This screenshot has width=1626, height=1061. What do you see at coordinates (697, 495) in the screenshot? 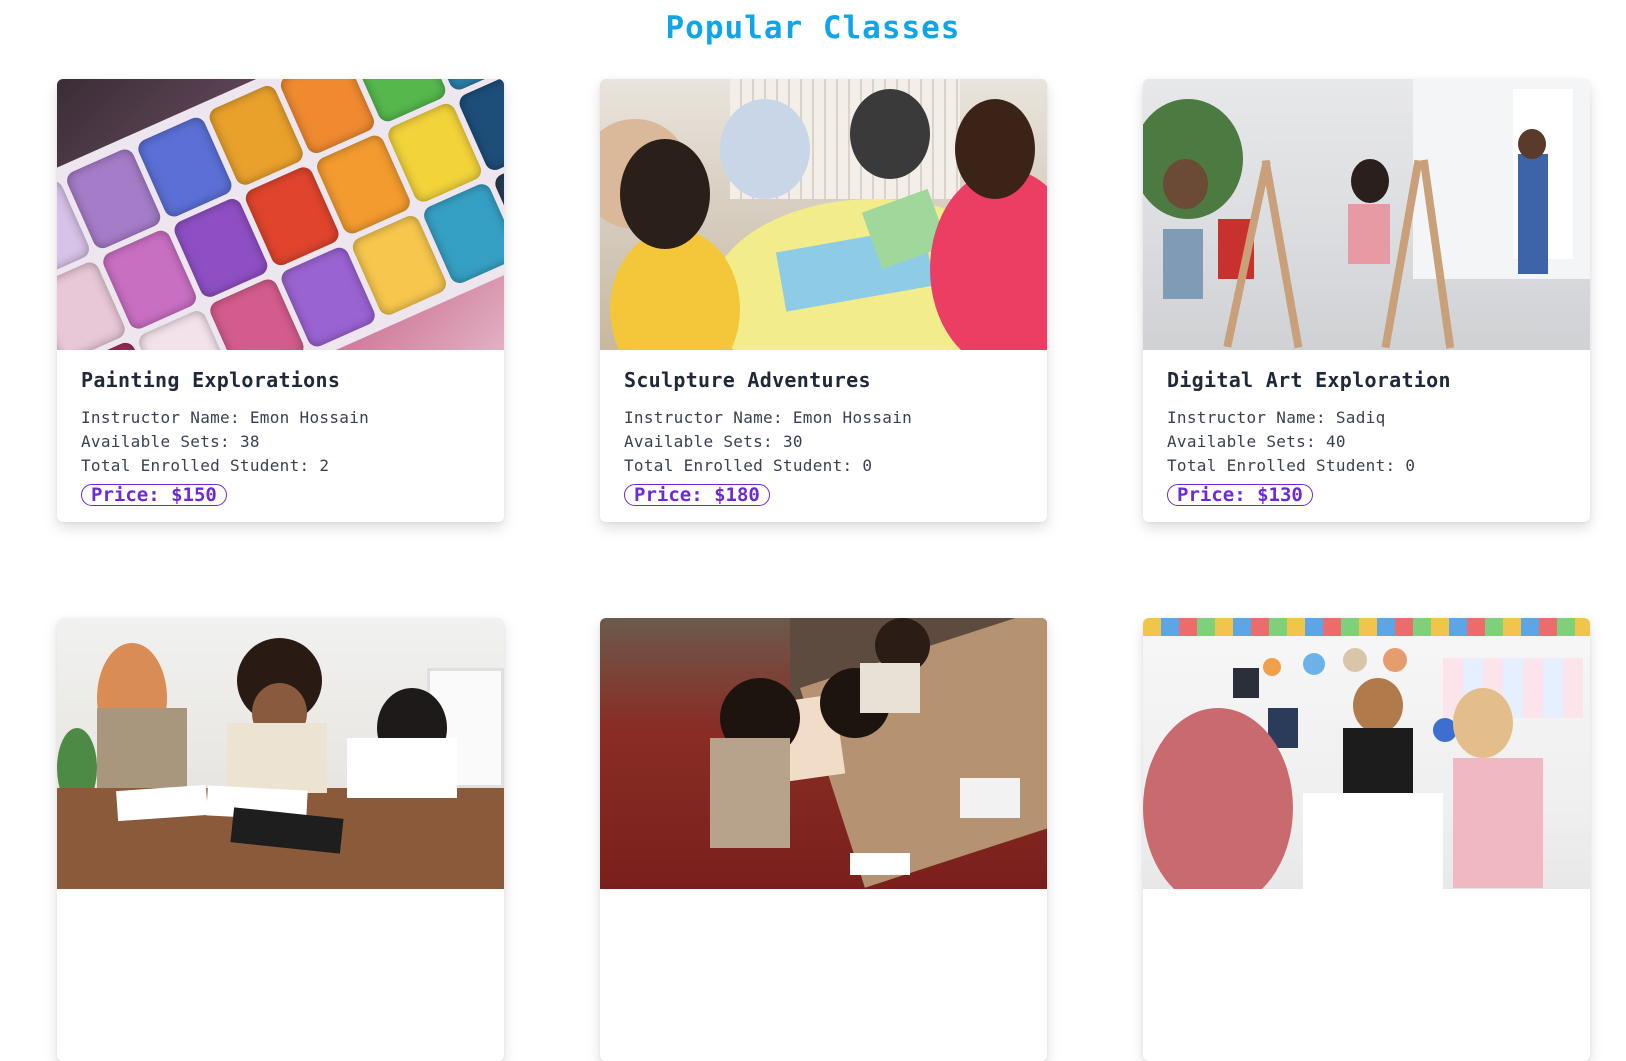
I see `price-badge: Price: $180` at bounding box center [697, 495].